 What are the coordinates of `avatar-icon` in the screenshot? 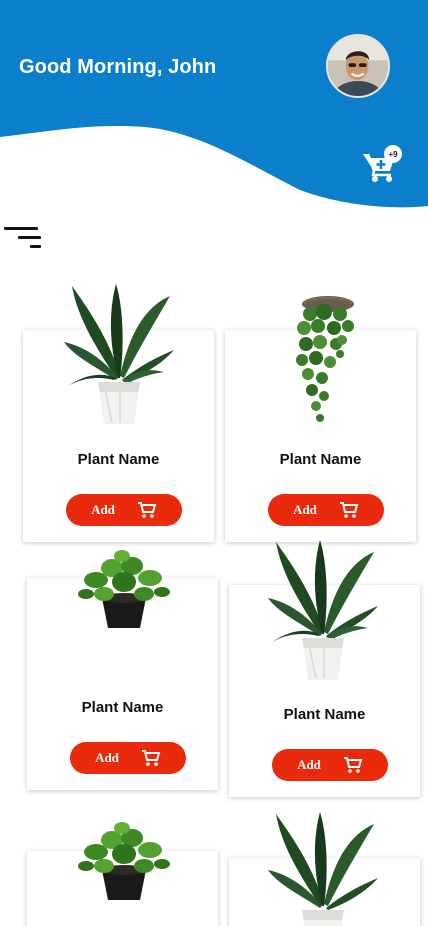 It's located at (358, 66).